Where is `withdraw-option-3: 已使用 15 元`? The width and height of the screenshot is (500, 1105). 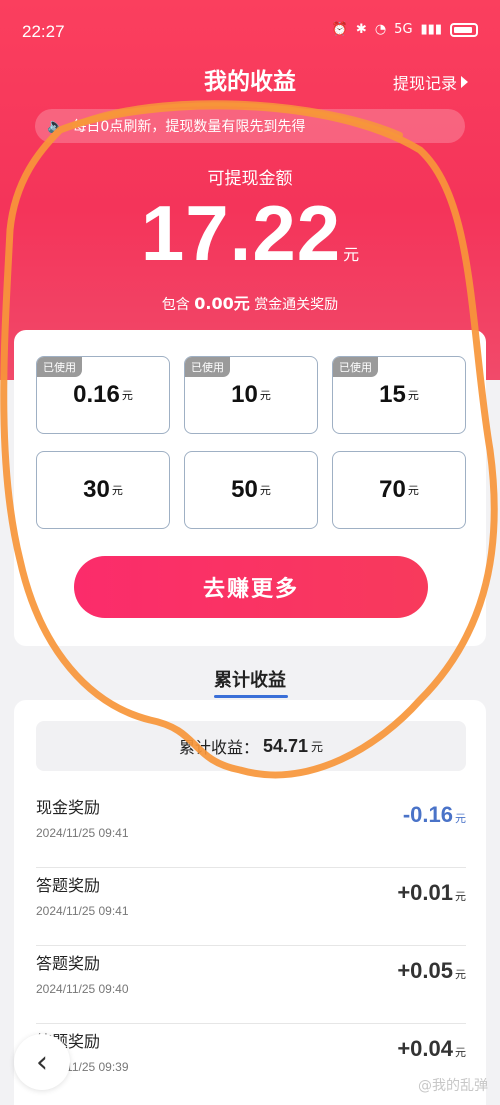 withdraw-option-3: 已使用 15 元 is located at coordinates (399, 395).